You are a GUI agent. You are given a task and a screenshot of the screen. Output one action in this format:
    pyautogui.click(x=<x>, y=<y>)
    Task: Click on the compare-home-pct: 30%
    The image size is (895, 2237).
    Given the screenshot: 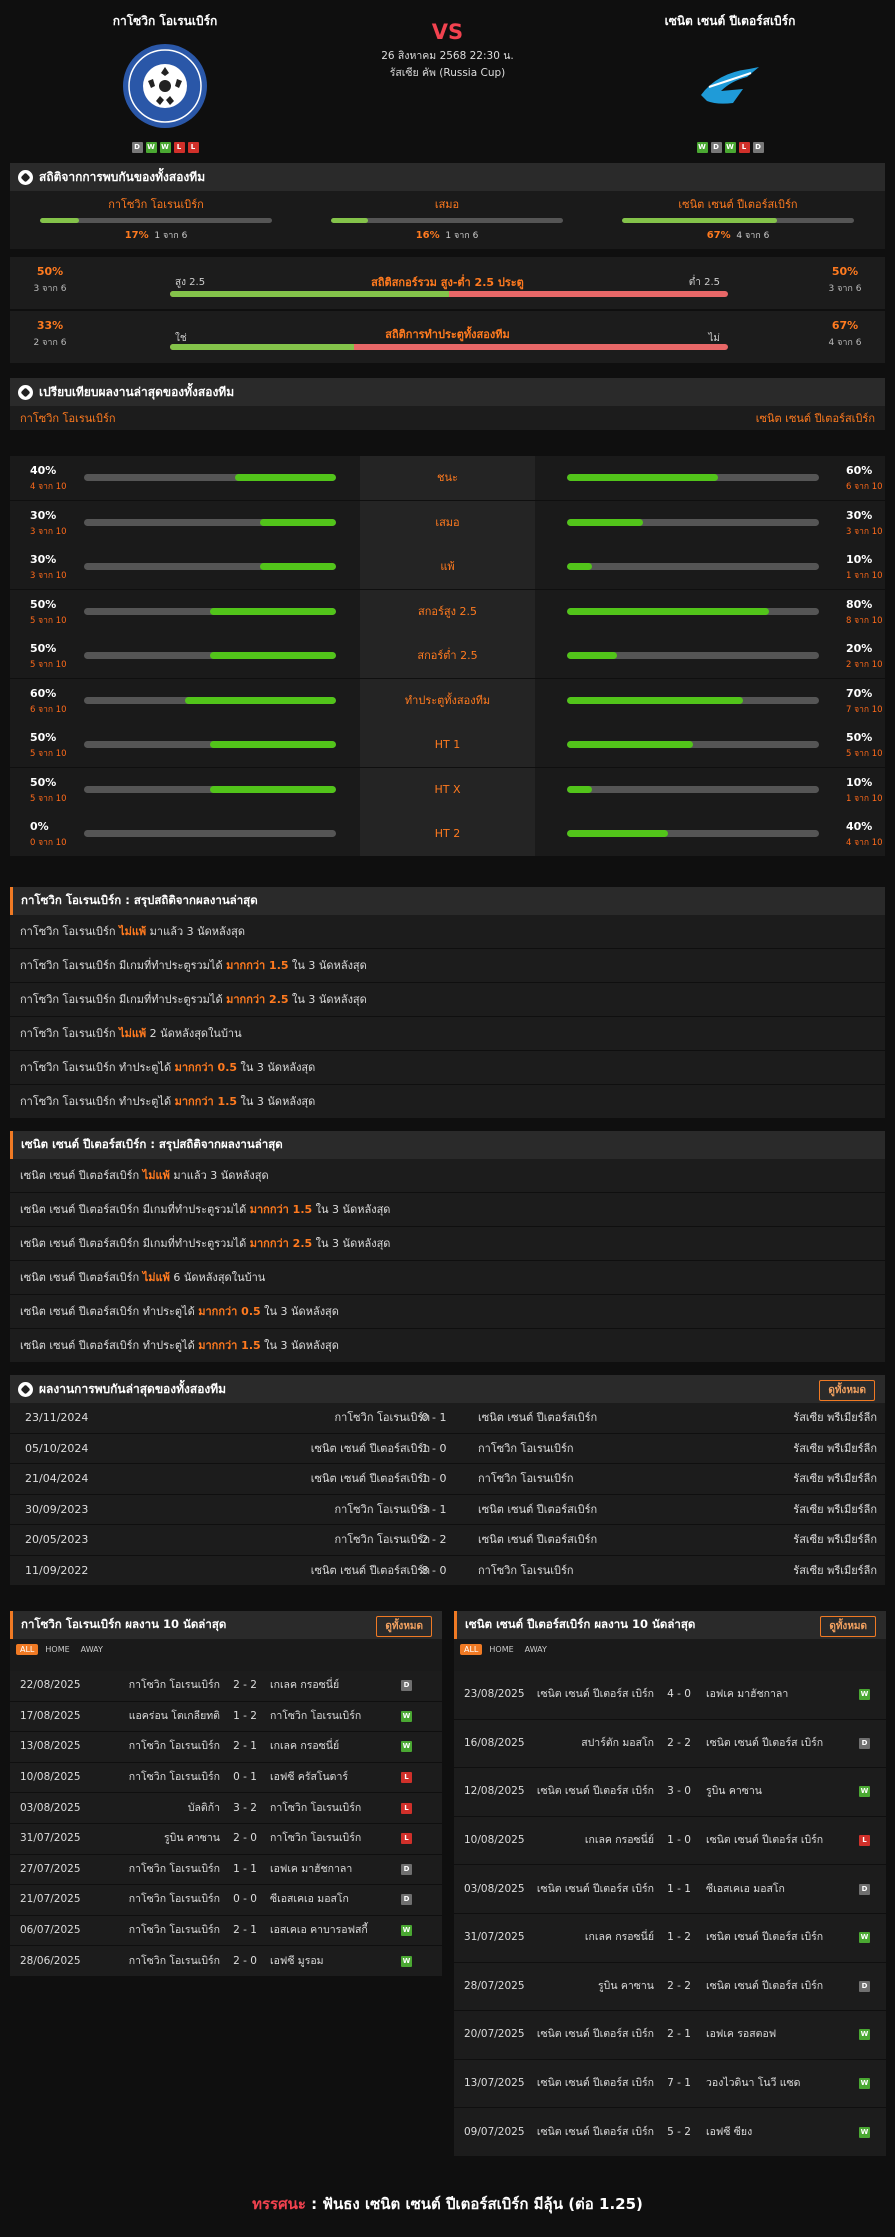 What is the action you would take?
    pyautogui.click(x=43, y=515)
    